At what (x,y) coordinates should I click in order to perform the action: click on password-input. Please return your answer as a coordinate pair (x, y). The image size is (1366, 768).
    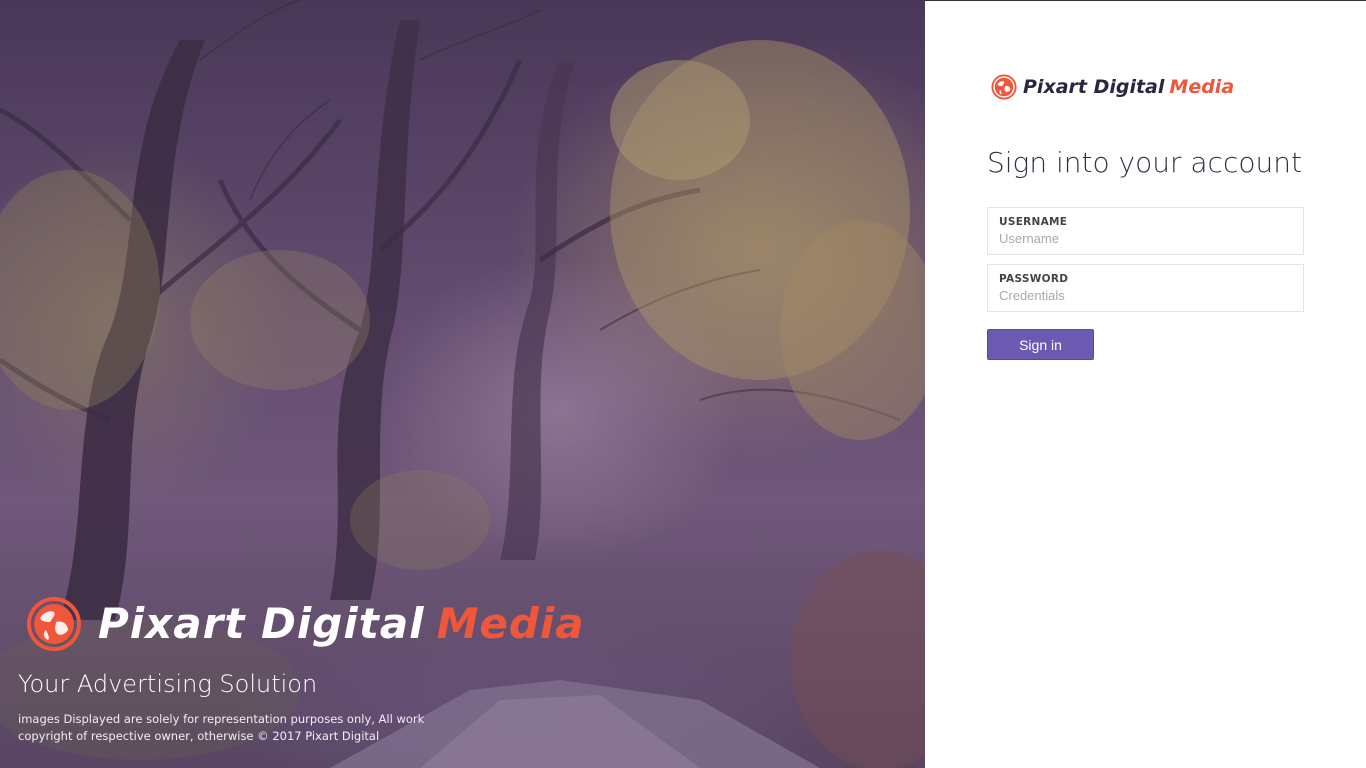
    Looking at the image, I should click on (1144, 295).